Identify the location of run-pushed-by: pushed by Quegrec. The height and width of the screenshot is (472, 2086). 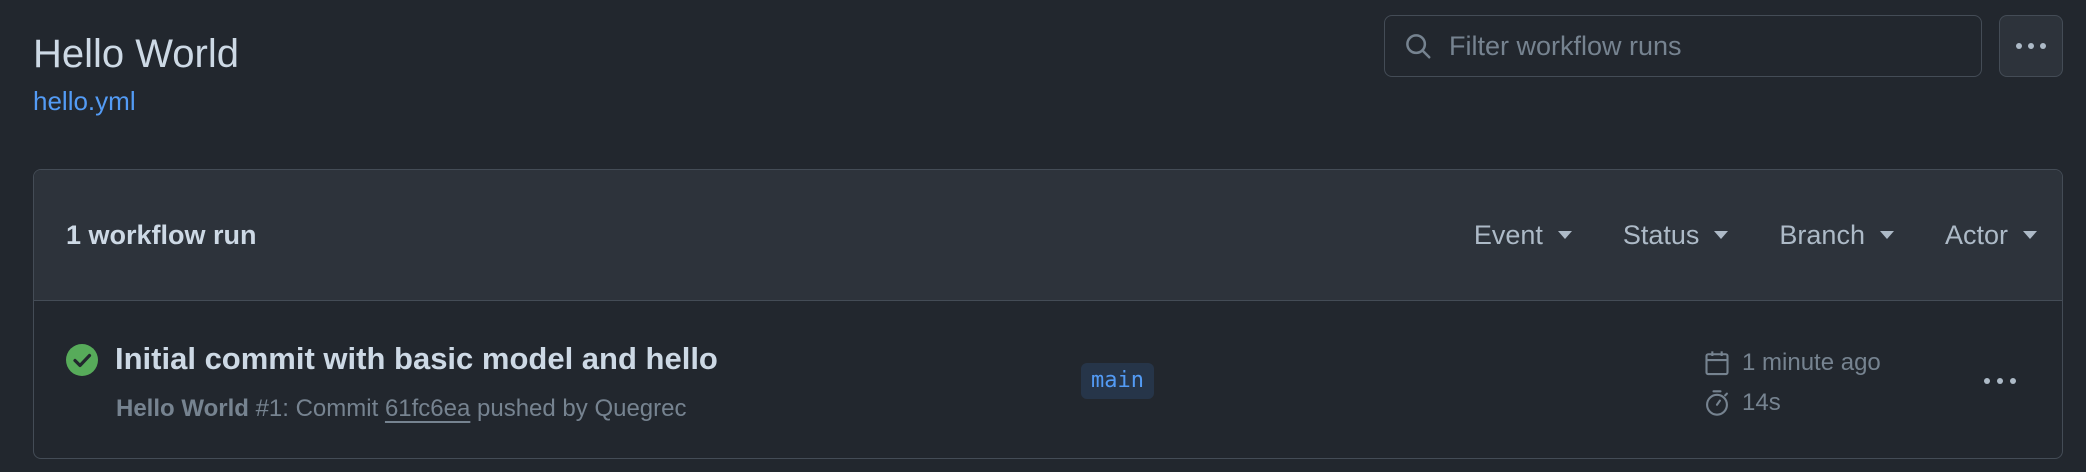
(582, 408).